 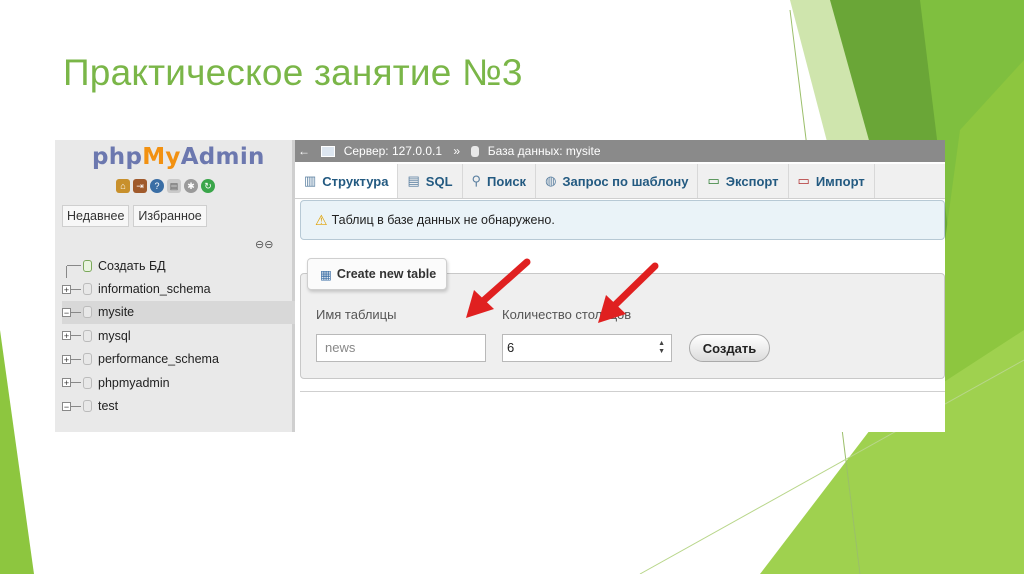 I want to click on divider, so click(x=622, y=391).